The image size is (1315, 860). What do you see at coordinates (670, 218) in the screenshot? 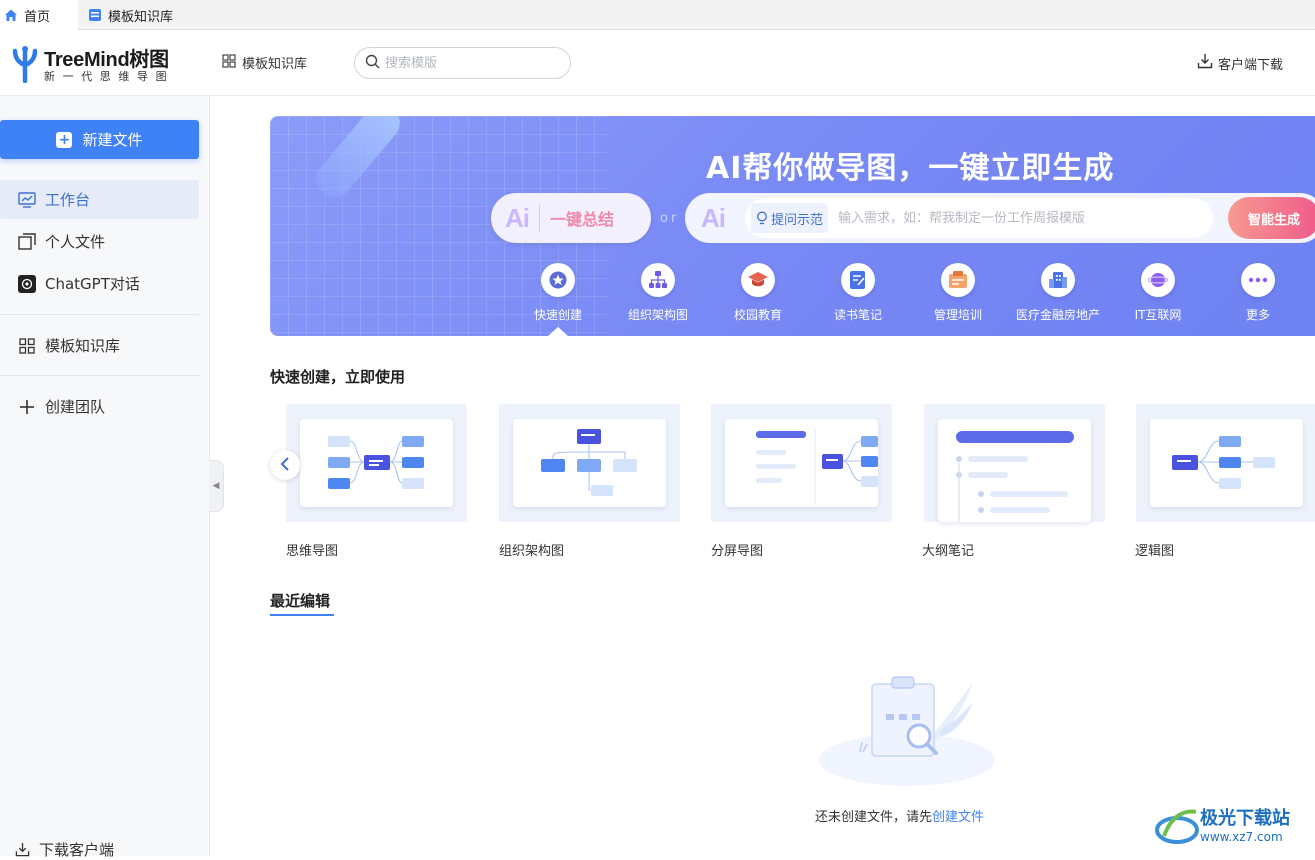
I see `or-separator: or` at bounding box center [670, 218].